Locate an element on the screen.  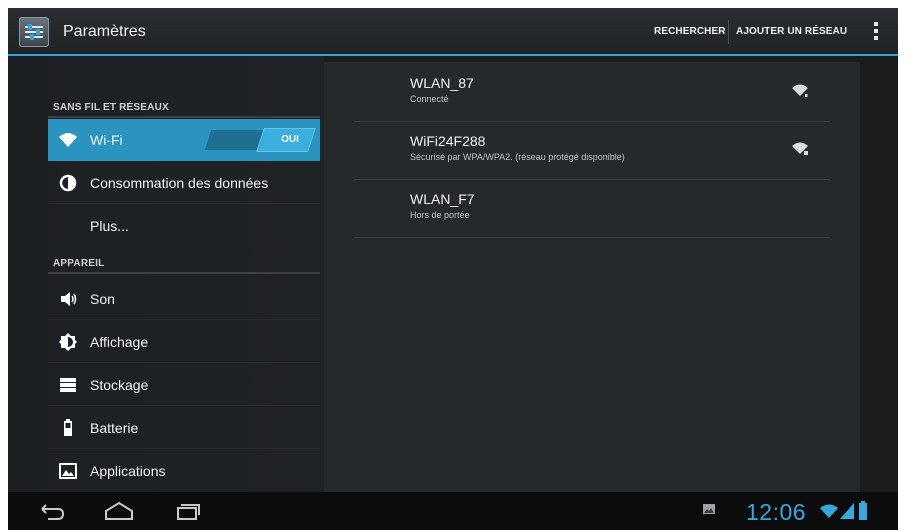
sidebar-item-label: Stockage is located at coordinates (119, 385).